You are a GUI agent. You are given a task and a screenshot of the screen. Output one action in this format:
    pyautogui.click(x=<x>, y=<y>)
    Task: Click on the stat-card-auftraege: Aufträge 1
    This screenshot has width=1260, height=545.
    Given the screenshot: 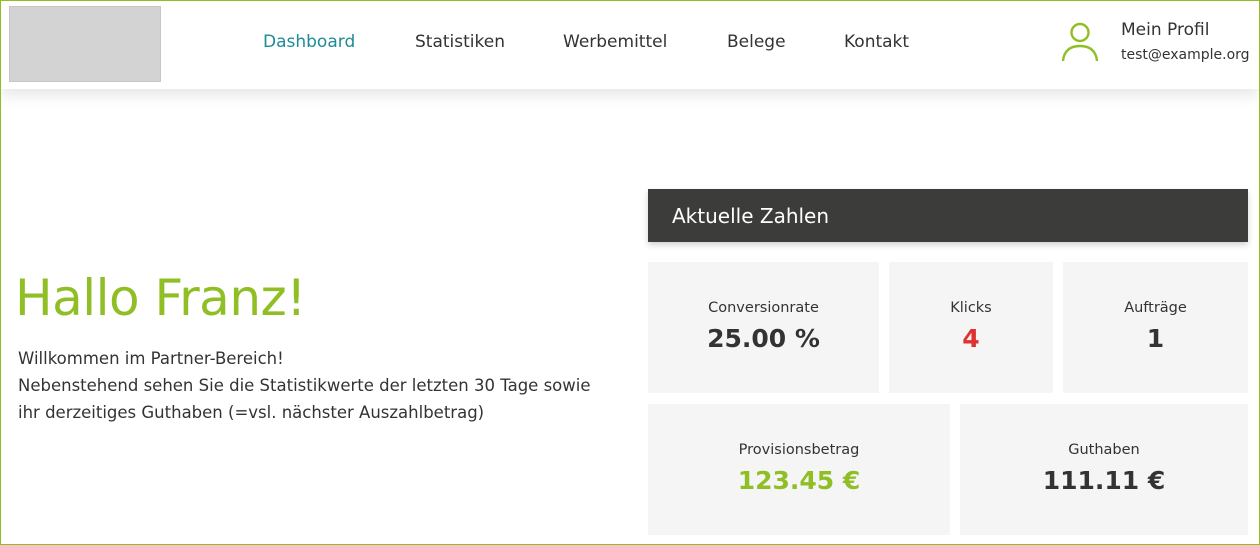 What is the action you would take?
    pyautogui.click(x=1155, y=327)
    